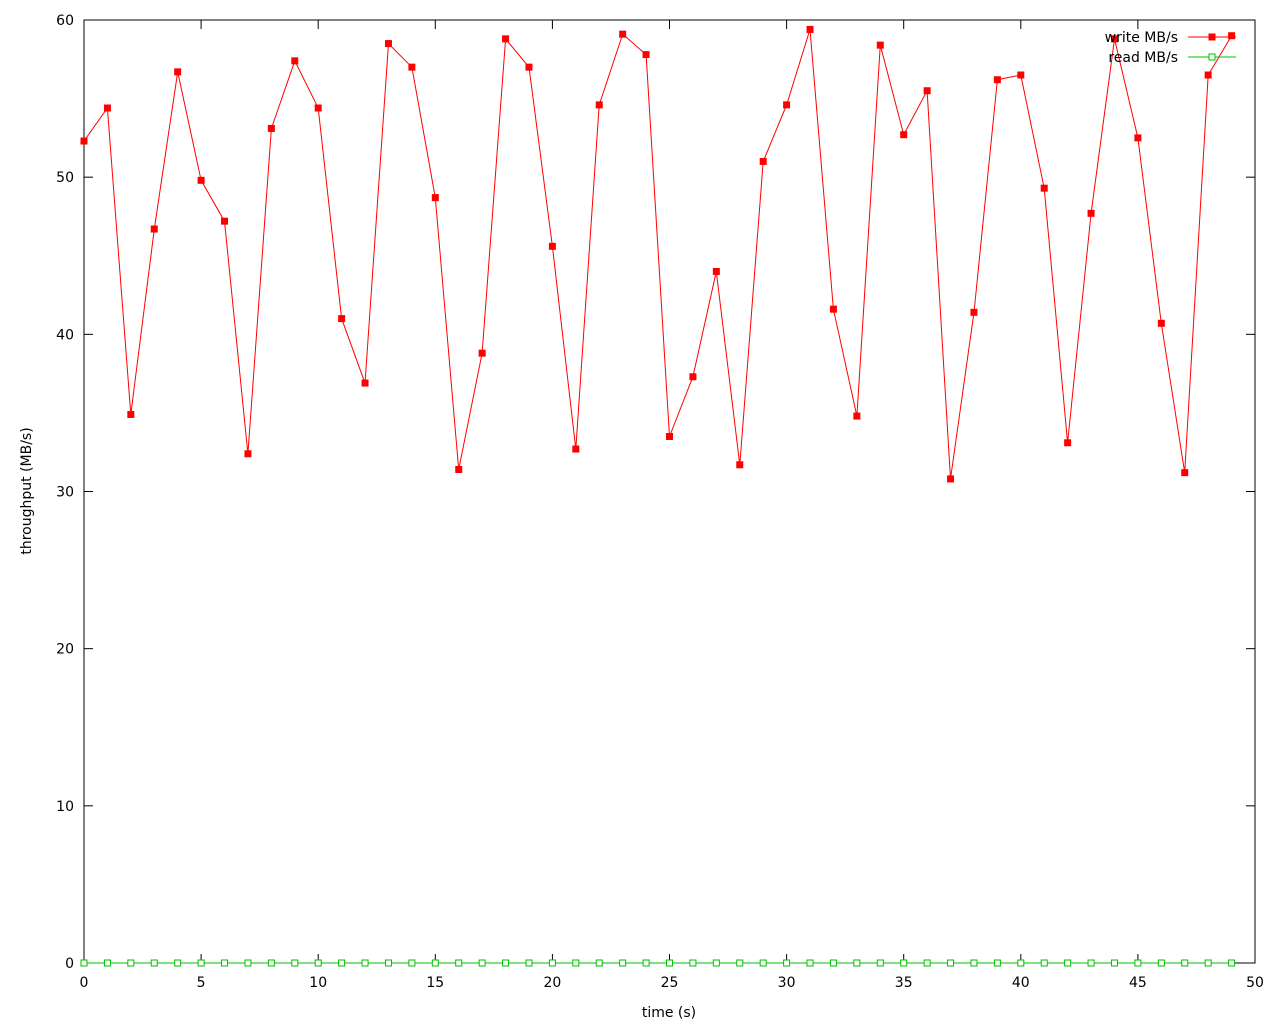  What do you see at coordinates (1021, 983) in the screenshot?
I see `x-tick-label: 40` at bounding box center [1021, 983].